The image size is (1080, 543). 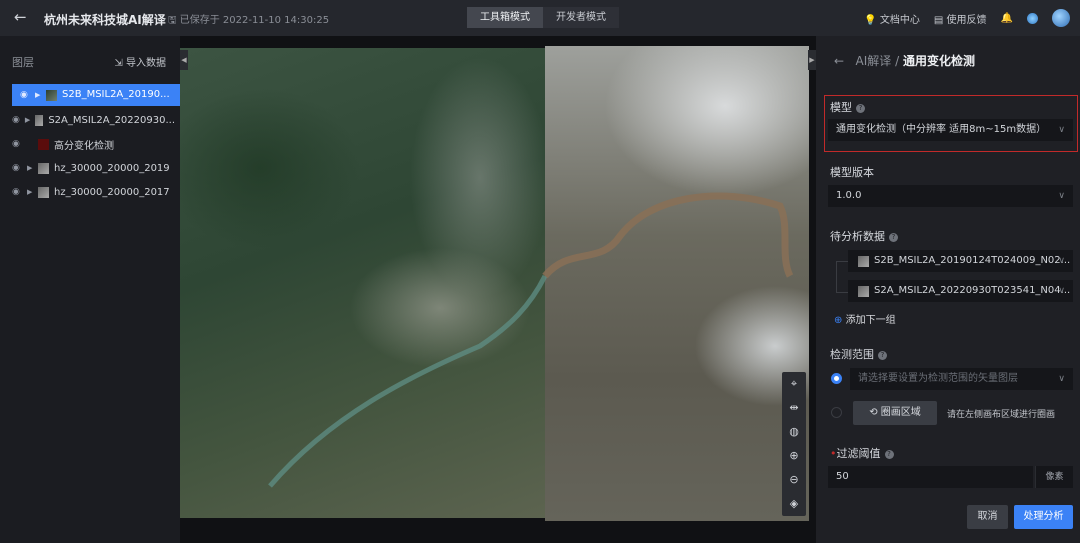 I want to click on data-label: 待分析数据?, so click(x=864, y=236).